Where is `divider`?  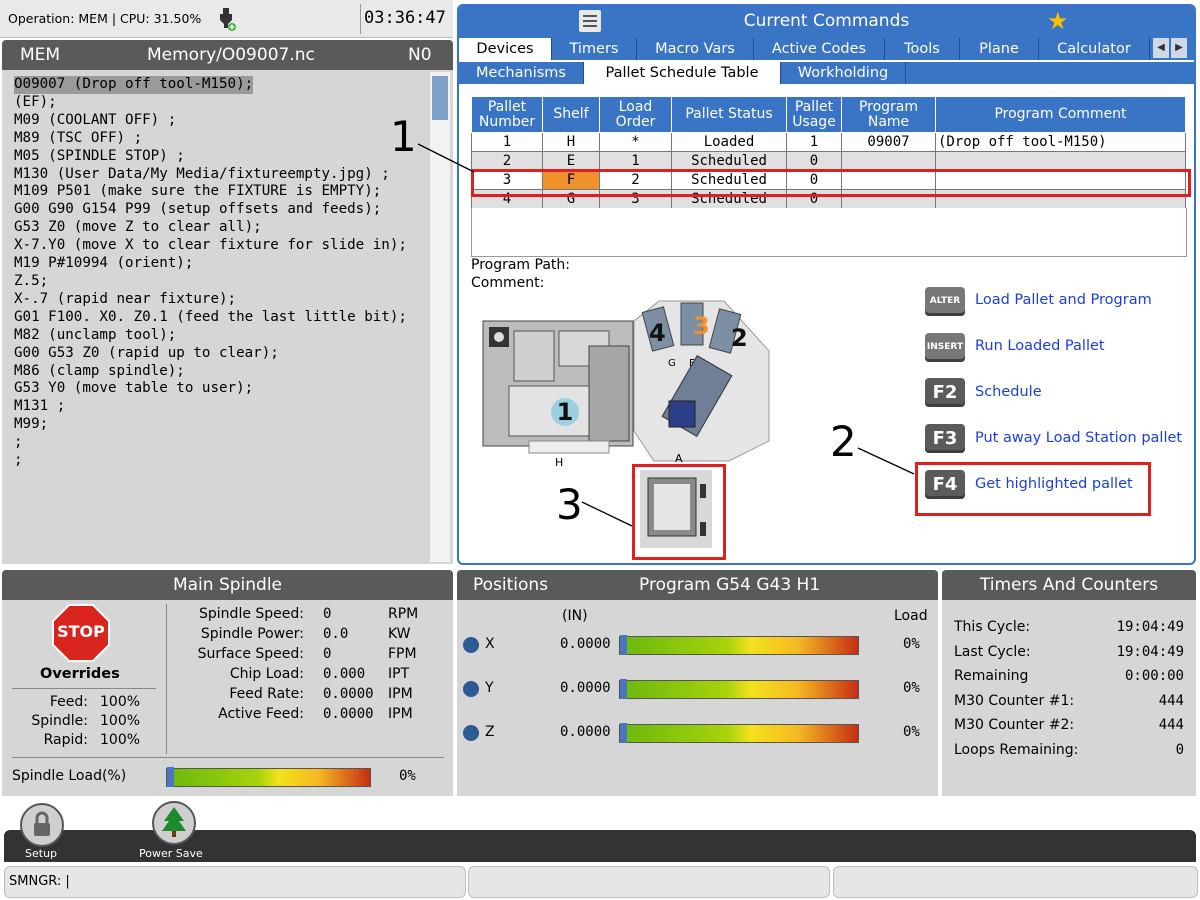
divider is located at coordinates (84, 688).